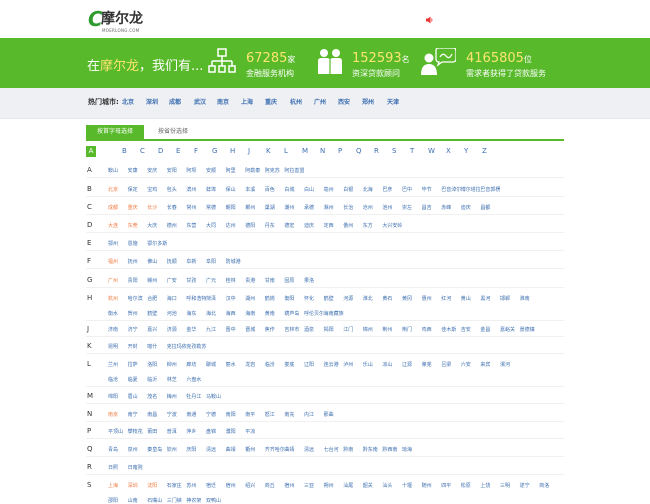 The image size is (650, 504). I want to click on city-link: 朝阳, so click(231, 207).